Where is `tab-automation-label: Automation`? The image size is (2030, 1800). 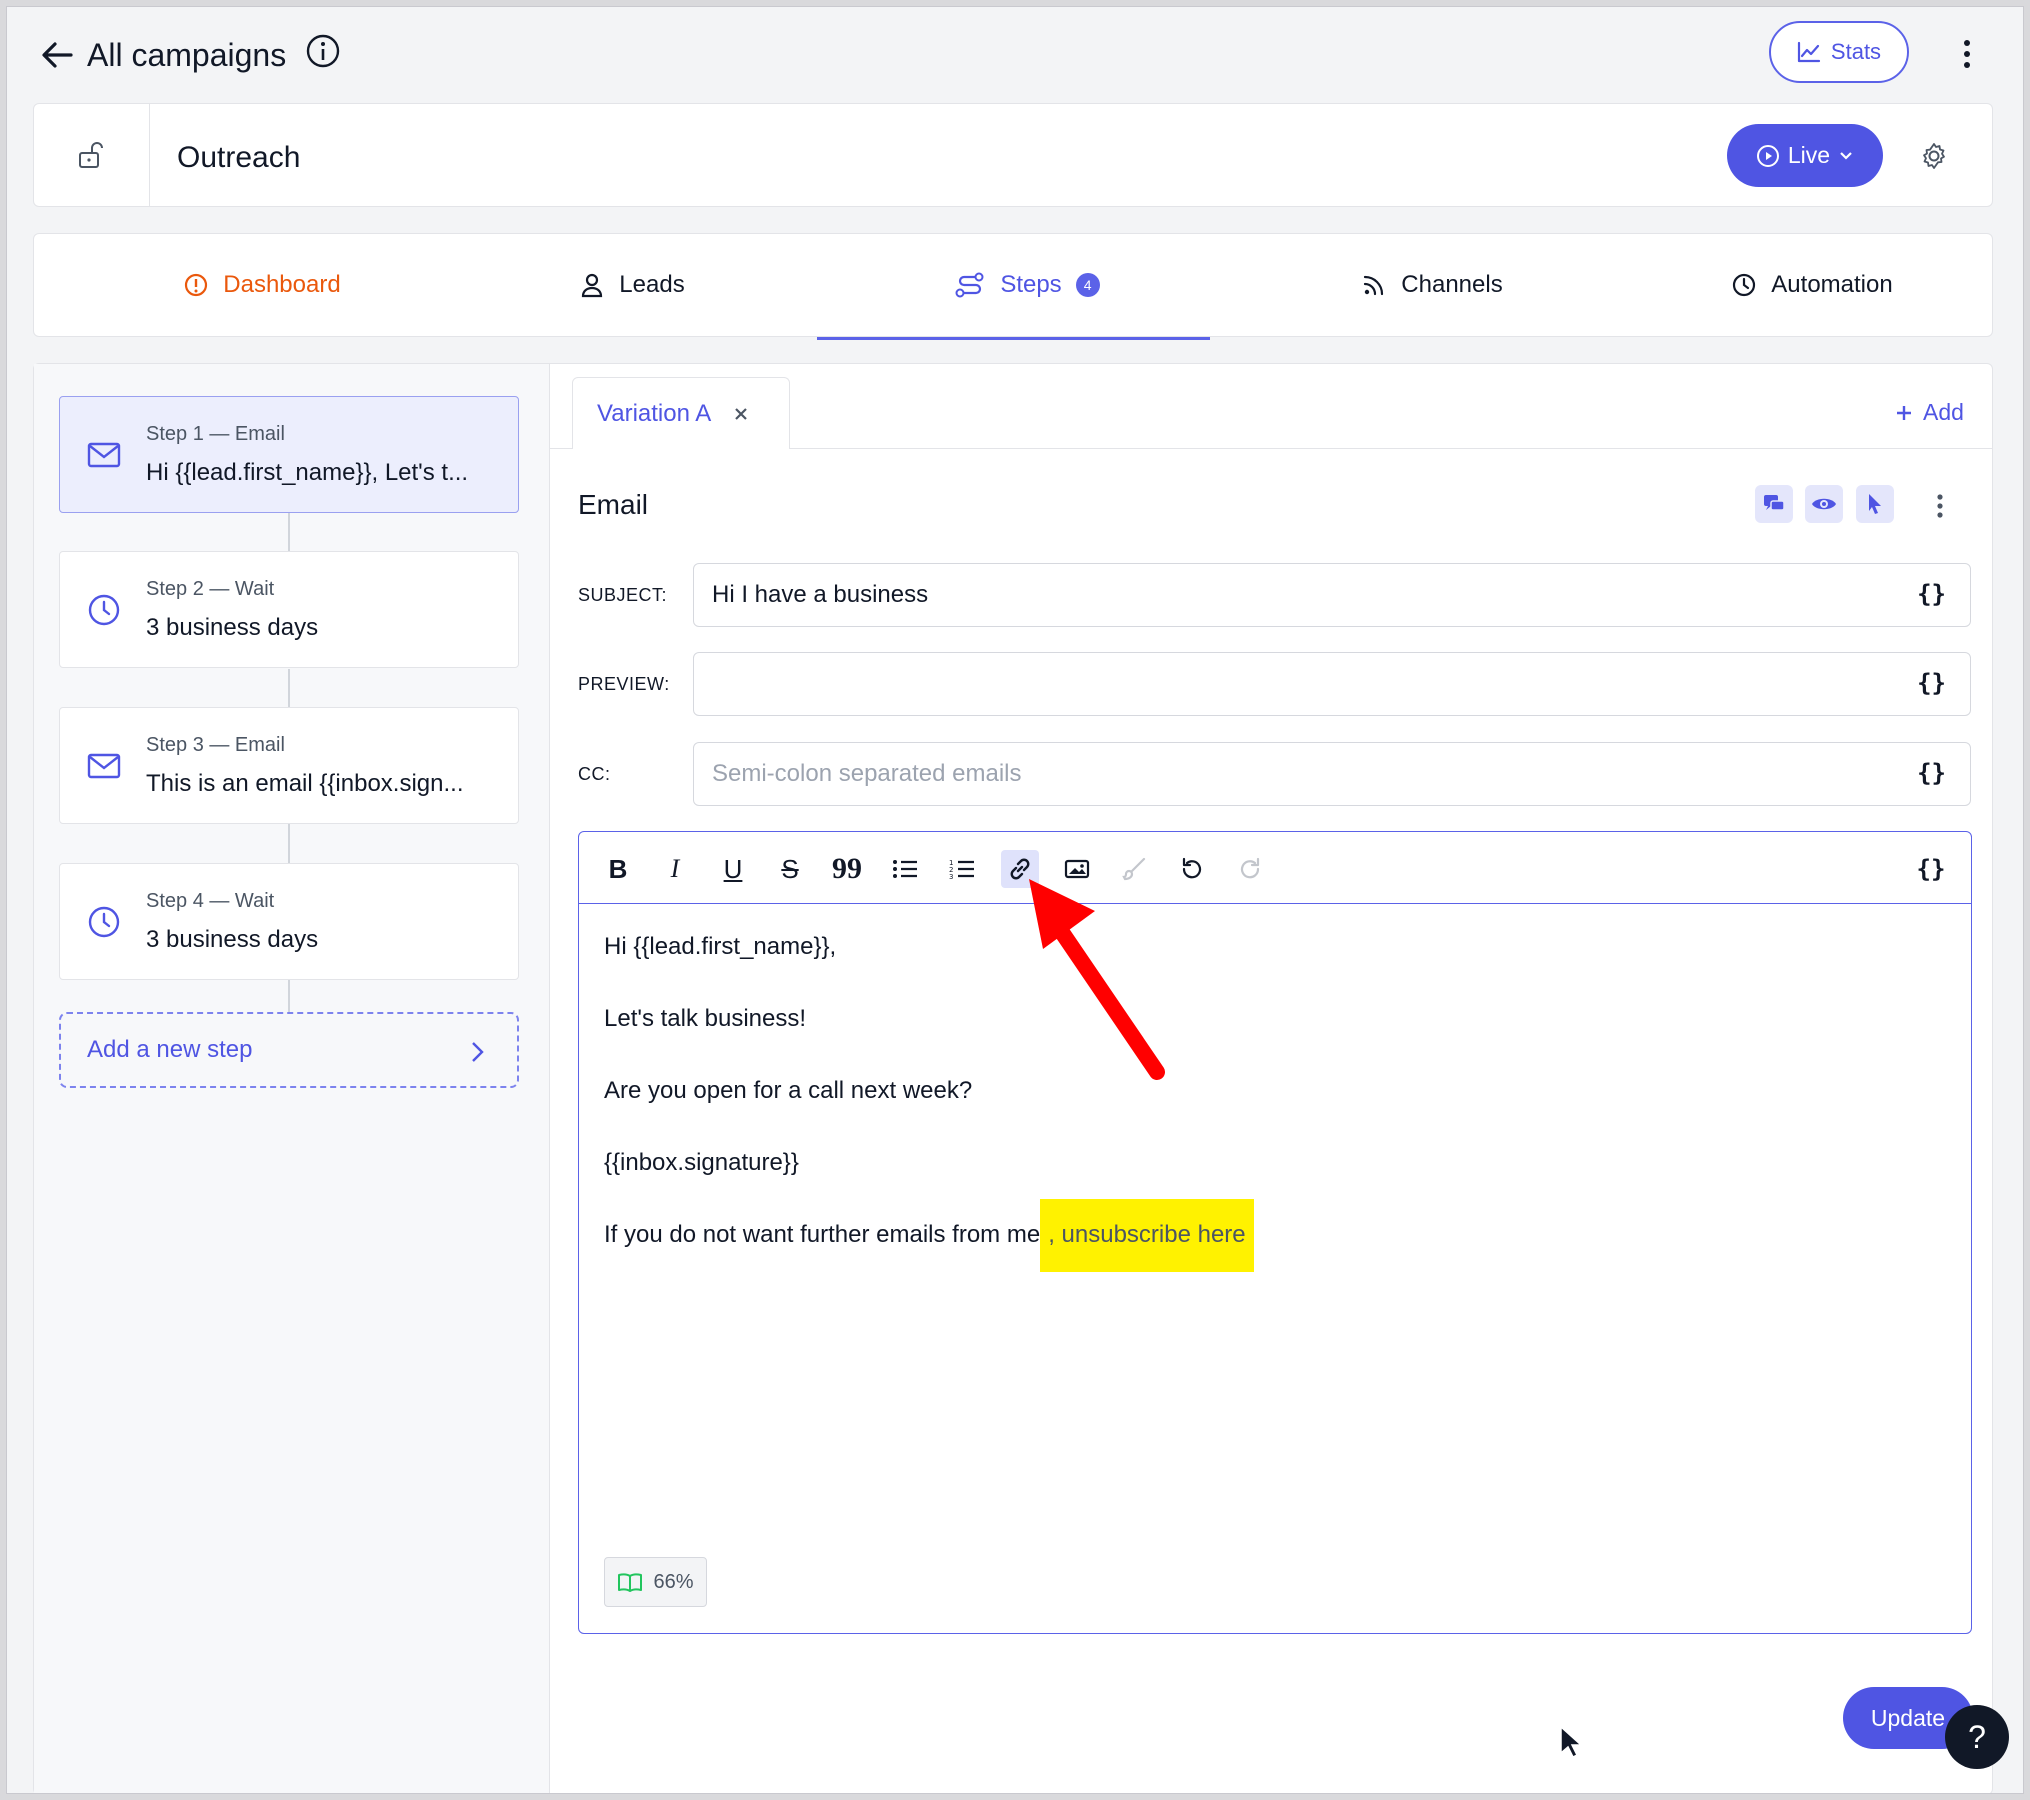
tab-automation-label: Automation is located at coordinates (1832, 284).